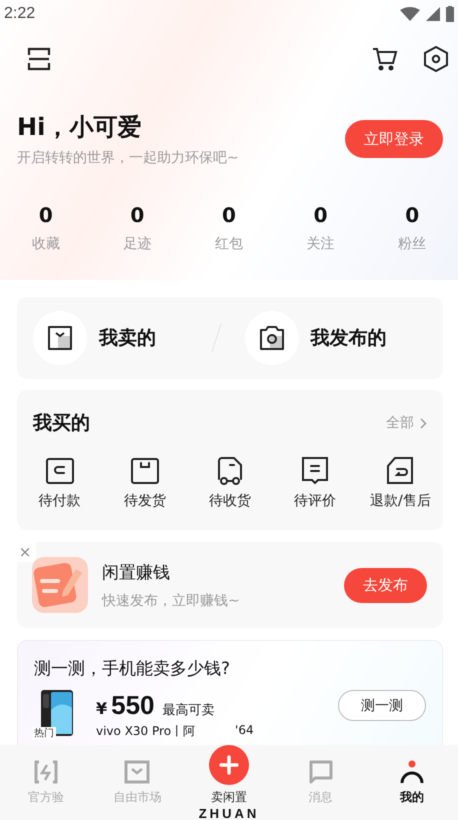  Describe the element at coordinates (146, 731) in the screenshot. I see `phone-model: vivo X30 Pro丨阿` at that location.